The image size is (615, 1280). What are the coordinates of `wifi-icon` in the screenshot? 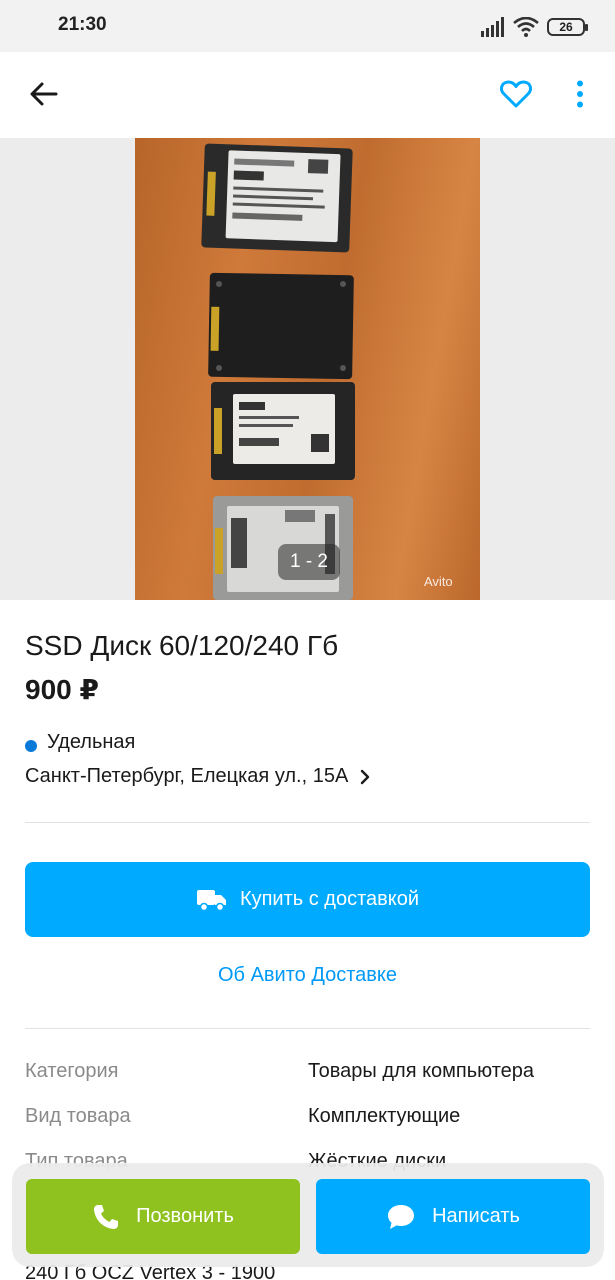 It's located at (526, 27).